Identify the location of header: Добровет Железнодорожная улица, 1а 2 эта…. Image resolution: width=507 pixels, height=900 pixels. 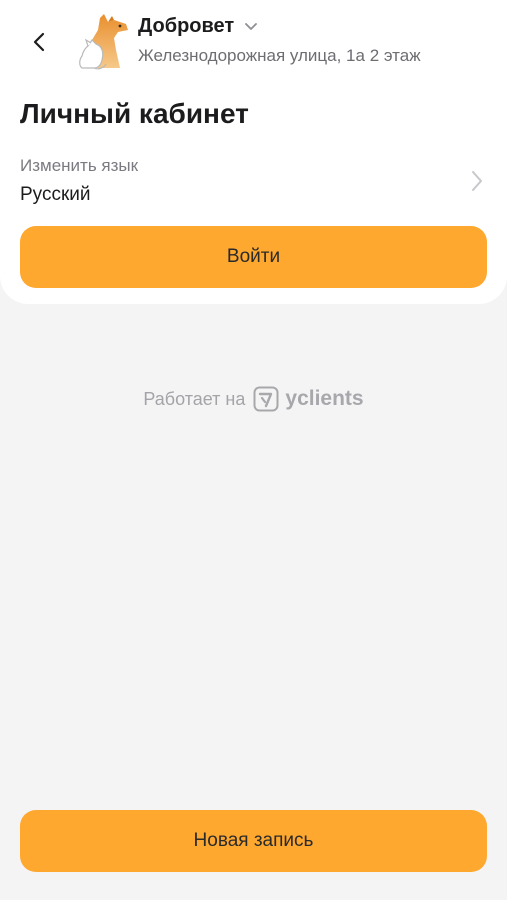
(253, 40).